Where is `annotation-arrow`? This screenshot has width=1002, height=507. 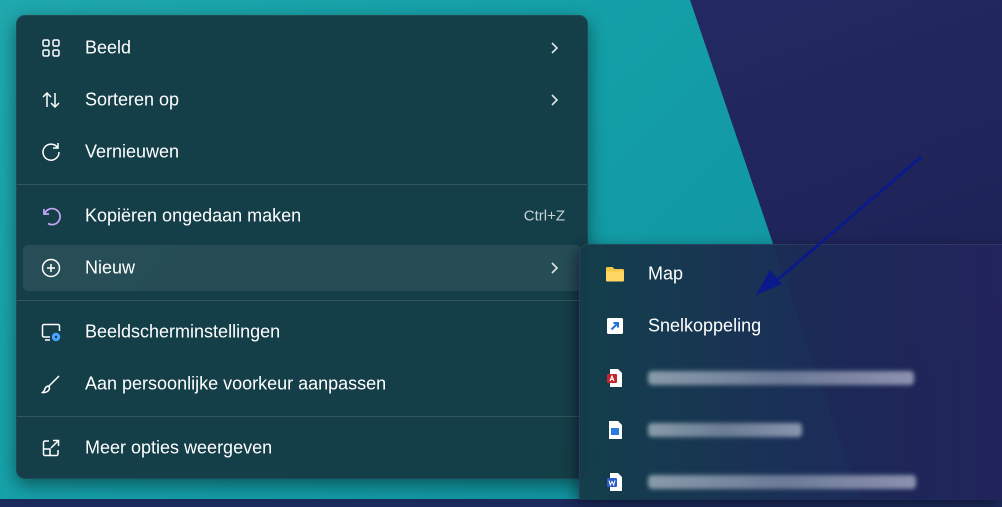
annotation-arrow is located at coordinates (839, 225).